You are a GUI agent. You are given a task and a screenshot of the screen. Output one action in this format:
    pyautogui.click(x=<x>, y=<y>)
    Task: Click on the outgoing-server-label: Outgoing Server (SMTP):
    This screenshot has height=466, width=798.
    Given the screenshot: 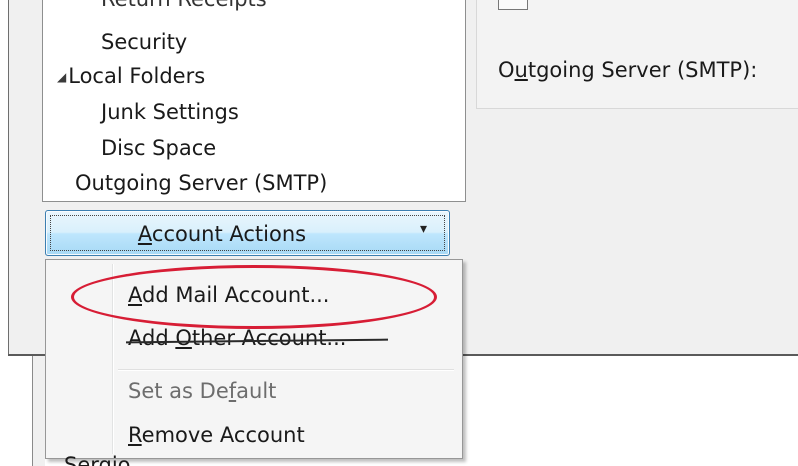 What is the action you would take?
    pyautogui.click(x=628, y=70)
    